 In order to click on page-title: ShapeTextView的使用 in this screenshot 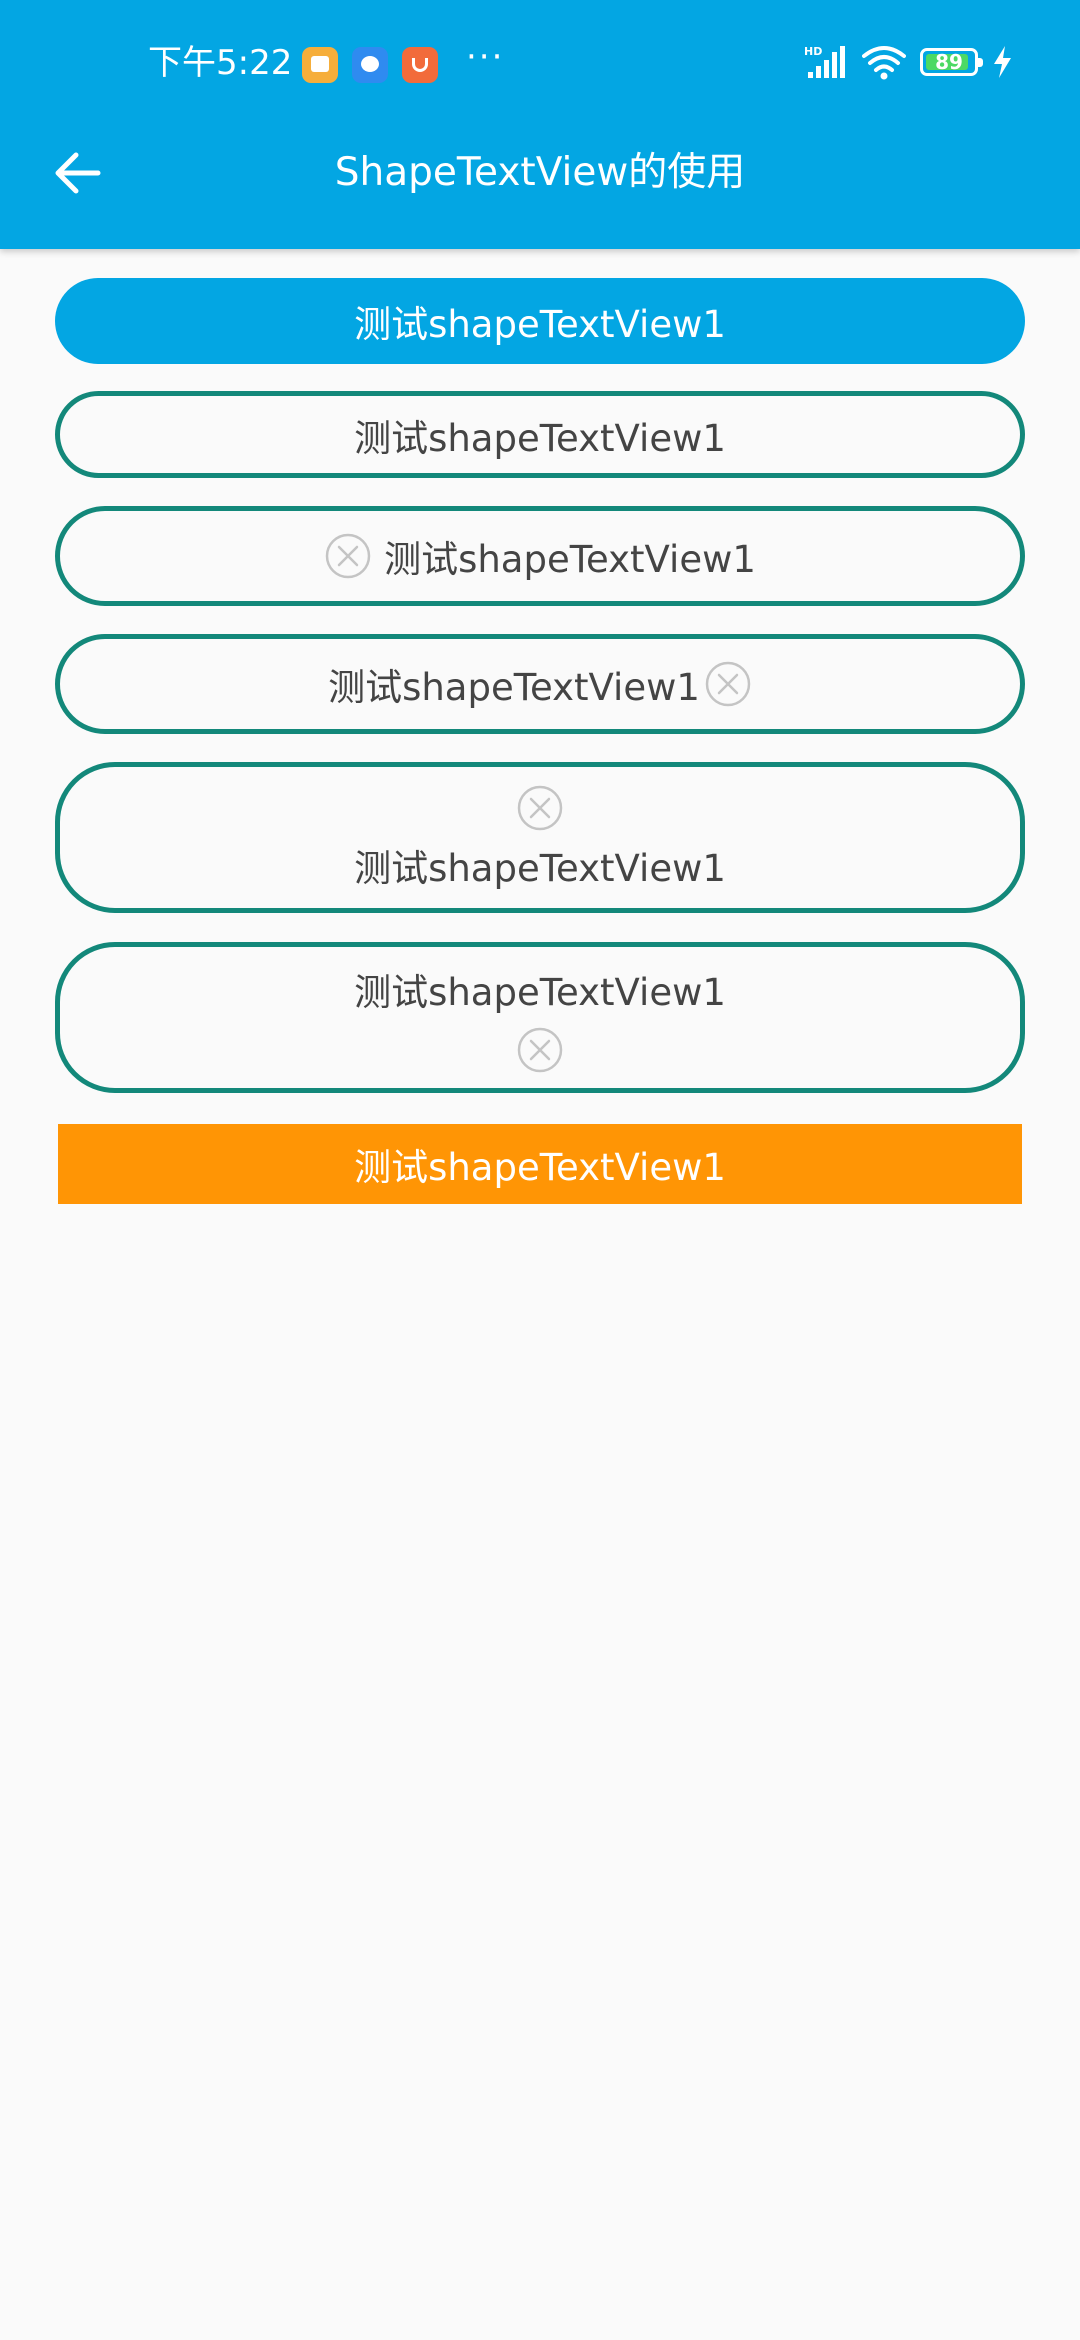, I will do `click(540, 172)`.